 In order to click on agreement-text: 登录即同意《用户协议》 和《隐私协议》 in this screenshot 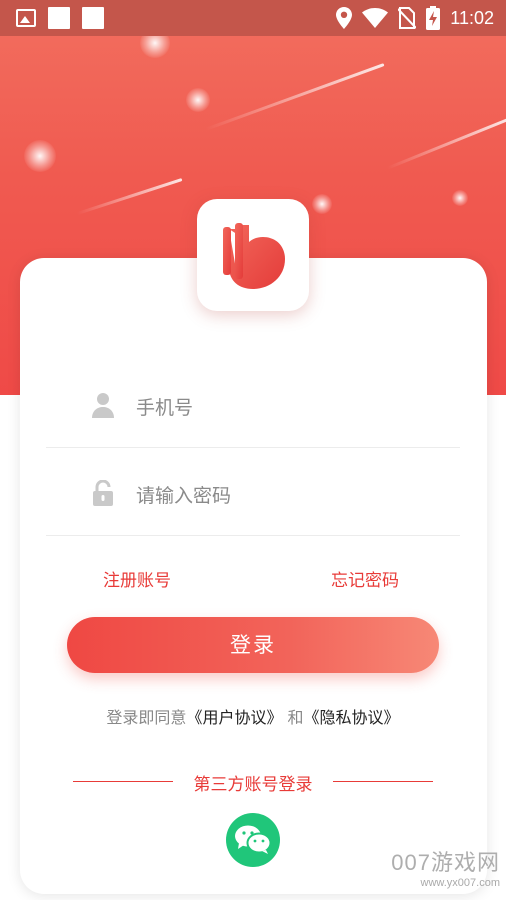, I will do `click(253, 716)`.